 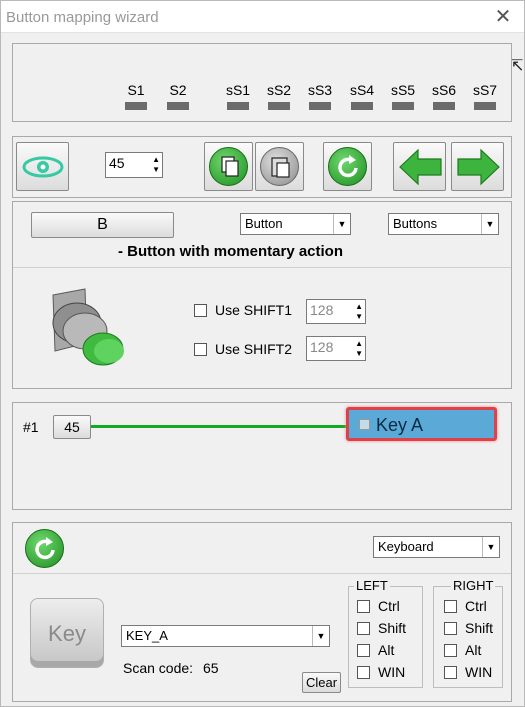 I want to click on next-button, so click(x=477, y=166).